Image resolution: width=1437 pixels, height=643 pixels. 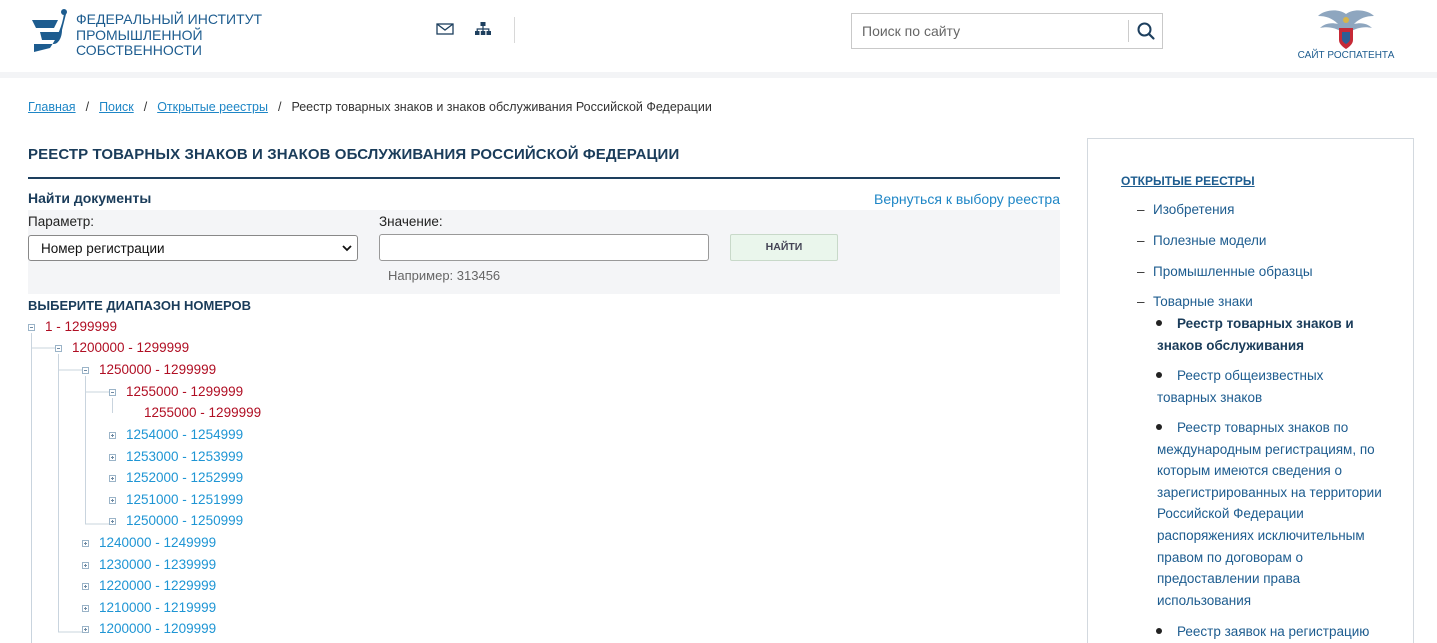 I want to click on breadcrumb-open-registers-link: Открытые реестры, so click(x=212, y=107).